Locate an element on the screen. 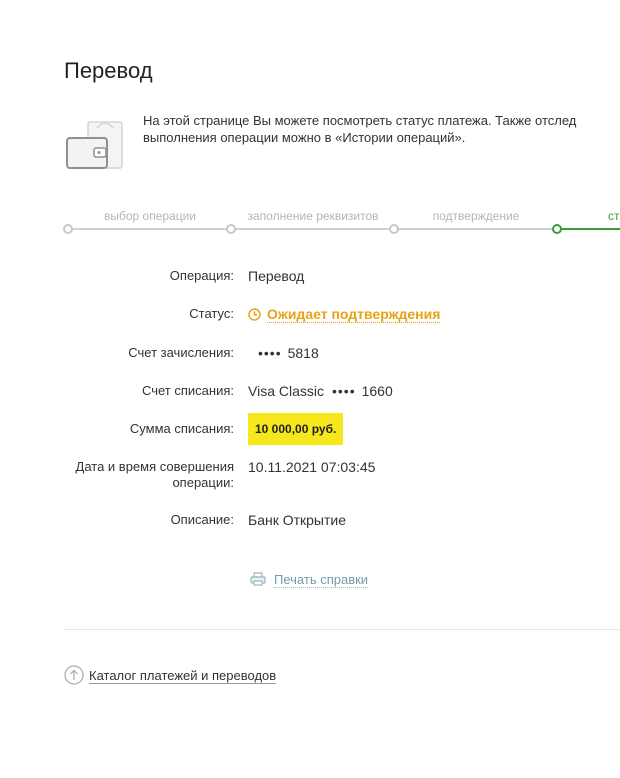 The width and height of the screenshot is (620, 778). steps-track-active is located at coordinates (589, 229).